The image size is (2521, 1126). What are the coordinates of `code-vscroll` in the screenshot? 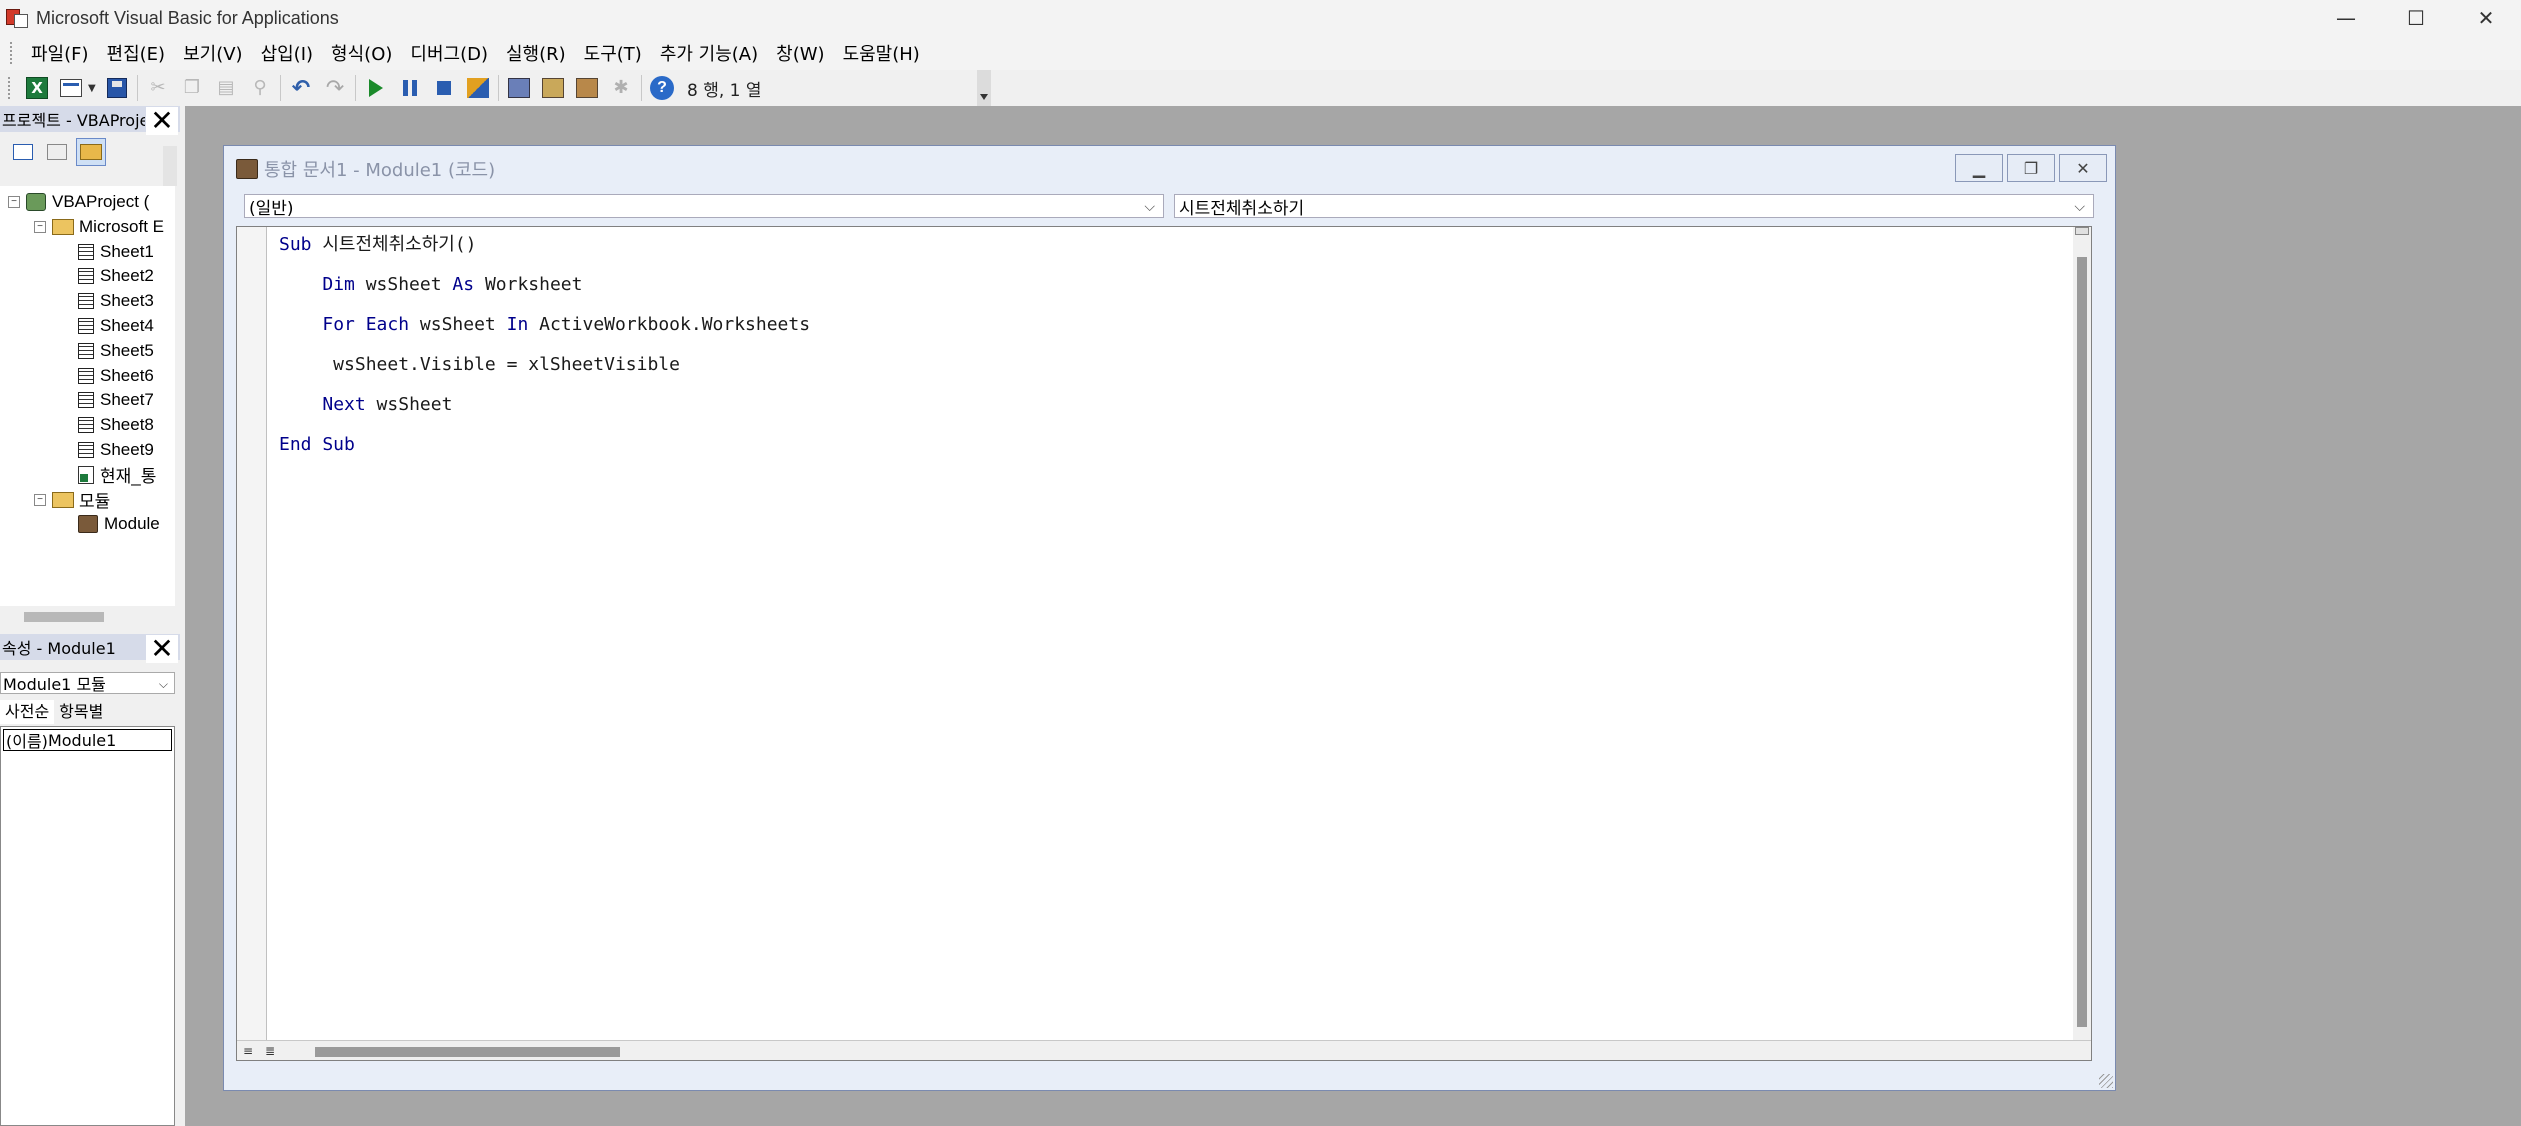 It's located at (2082, 634).